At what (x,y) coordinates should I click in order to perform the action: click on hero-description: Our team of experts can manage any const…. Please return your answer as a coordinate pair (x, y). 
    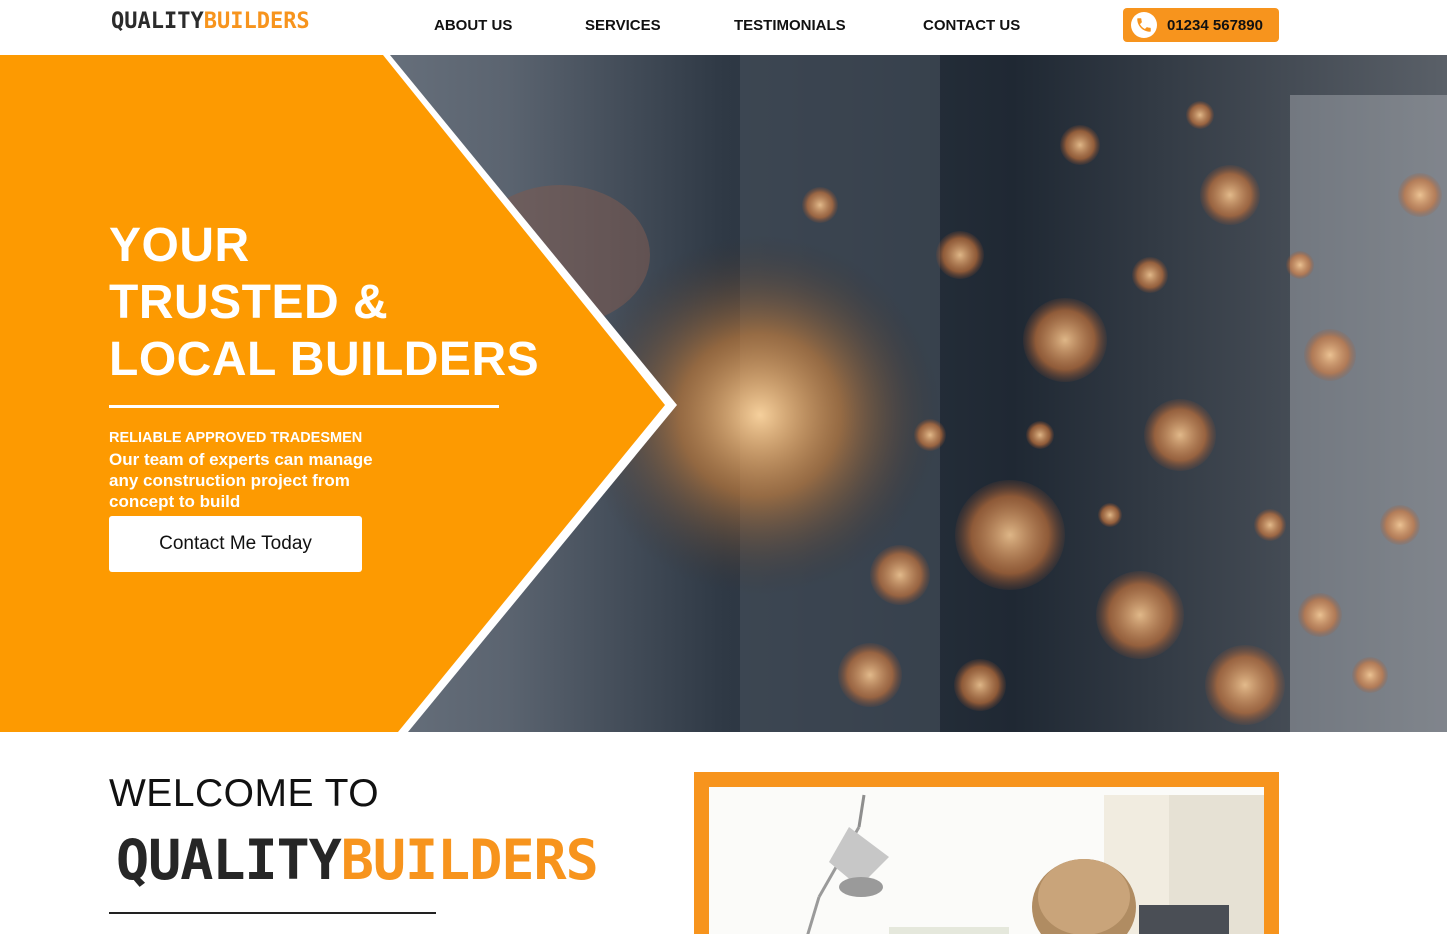
    Looking at the image, I should click on (241, 480).